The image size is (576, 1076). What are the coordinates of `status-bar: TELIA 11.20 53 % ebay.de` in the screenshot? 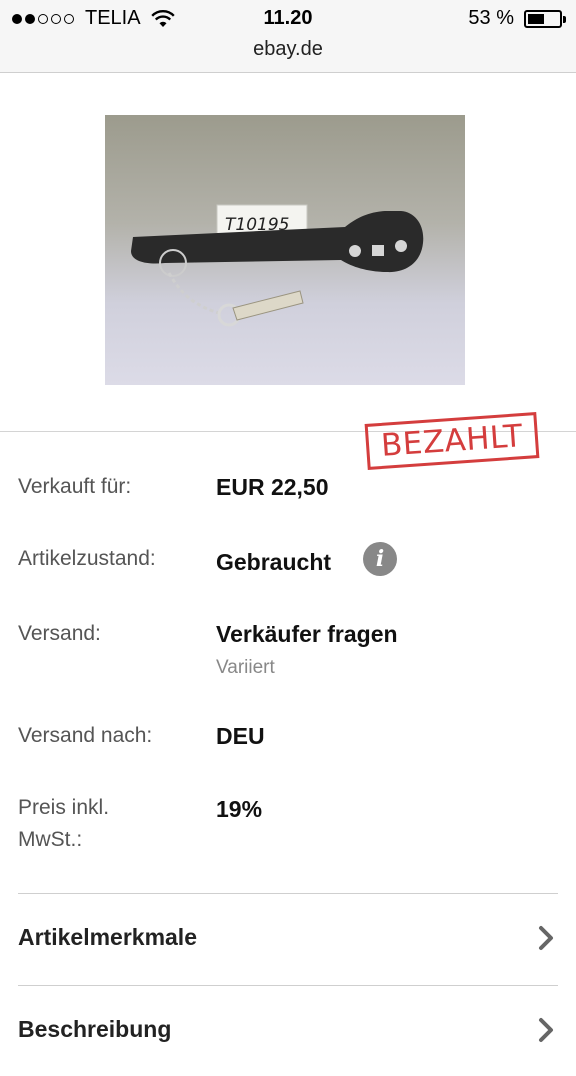 It's located at (288, 36).